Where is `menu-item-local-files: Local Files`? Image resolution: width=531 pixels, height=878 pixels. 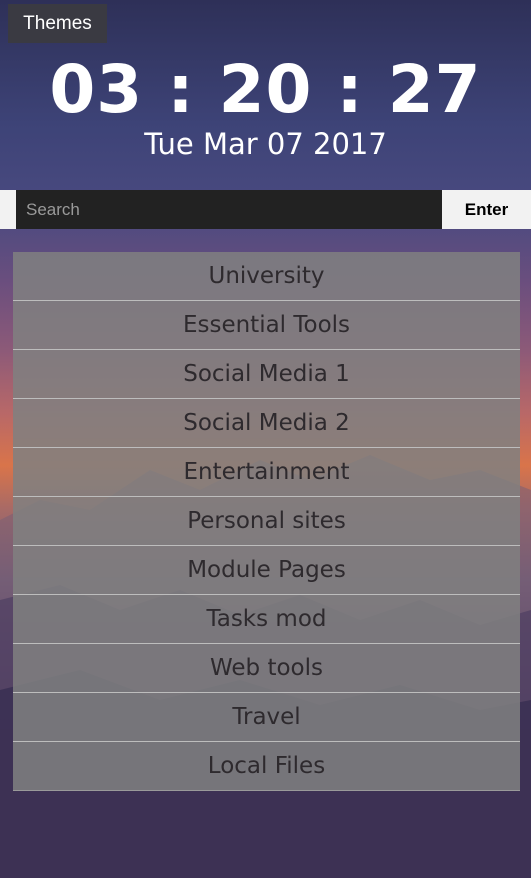 menu-item-local-files: Local Files is located at coordinates (266, 766).